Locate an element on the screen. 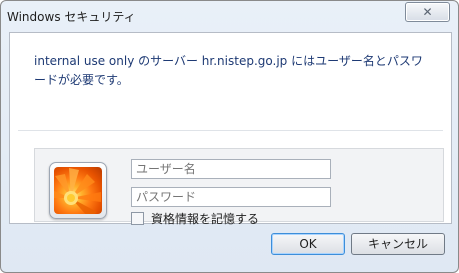 The width and height of the screenshot is (459, 273). close-button: ✕ is located at coordinates (427, 12).